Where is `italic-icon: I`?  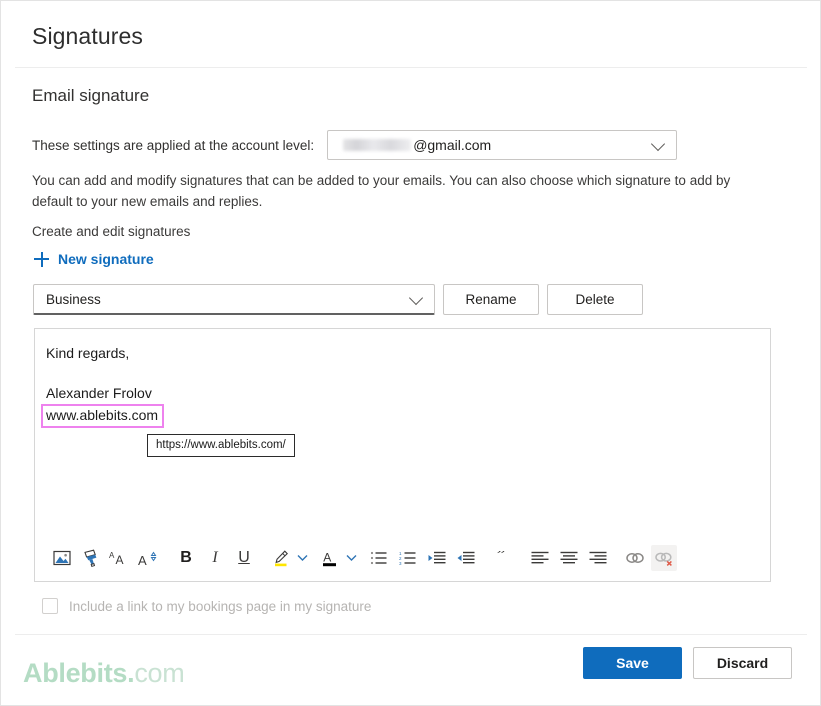 italic-icon: I is located at coordinates (215, 558).